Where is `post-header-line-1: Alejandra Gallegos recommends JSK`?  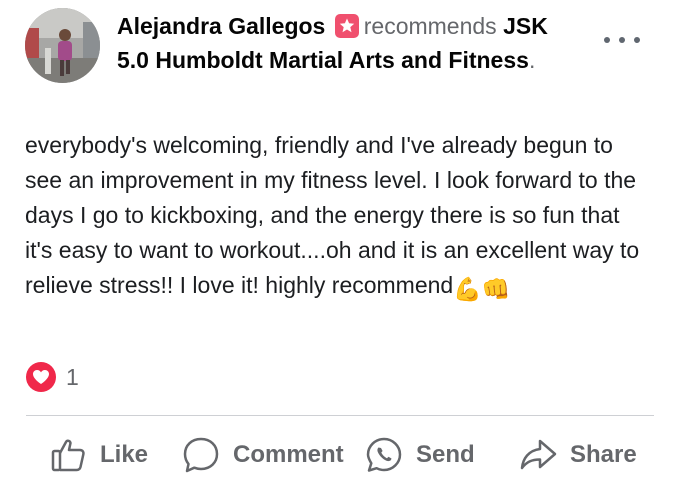
post-header-line-1: Alejandra Gallegos recommends JSK is located at coordinates (357, 26).